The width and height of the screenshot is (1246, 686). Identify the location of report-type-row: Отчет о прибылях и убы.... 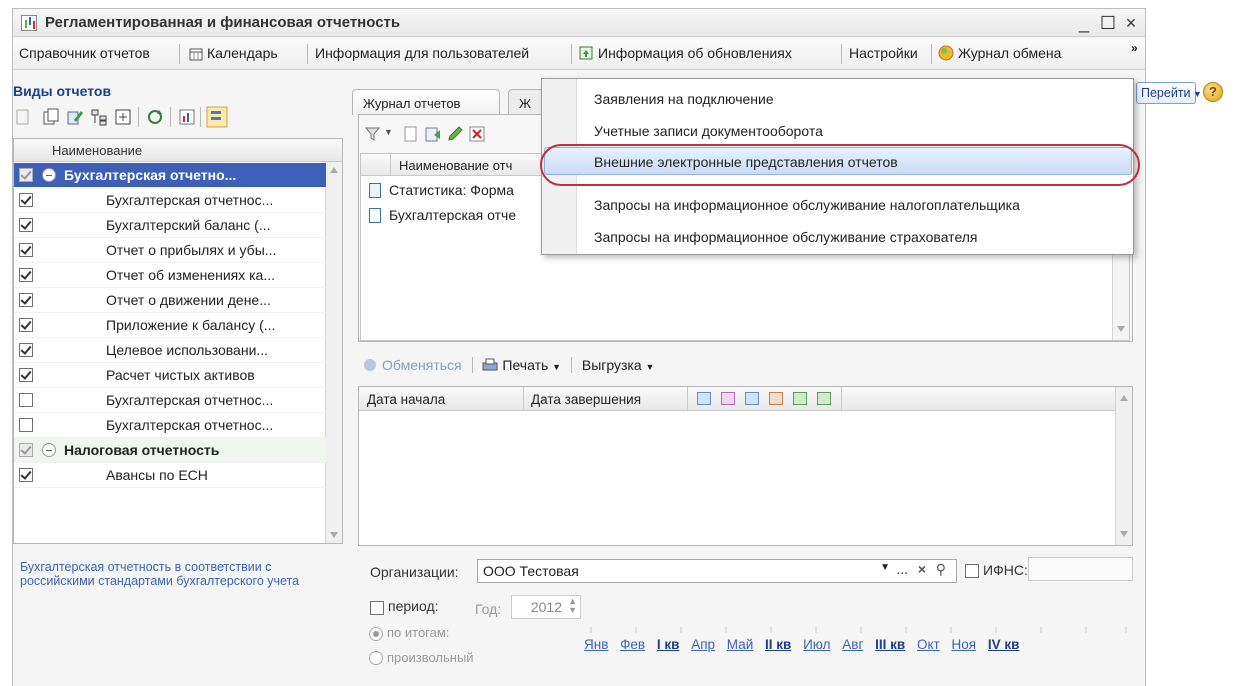
(170, 250).